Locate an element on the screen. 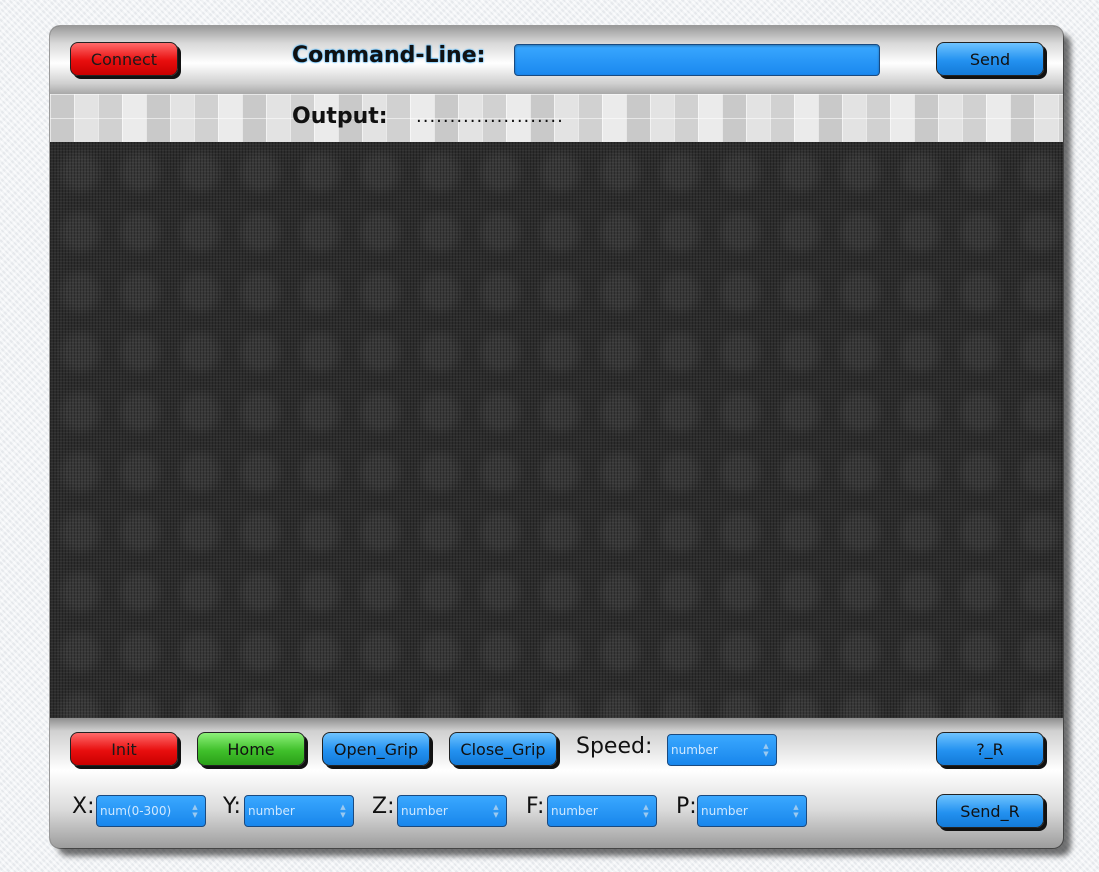 This screenshot has width=1099, height=872. z-placeholder: number is located at coordinates (424, 811).